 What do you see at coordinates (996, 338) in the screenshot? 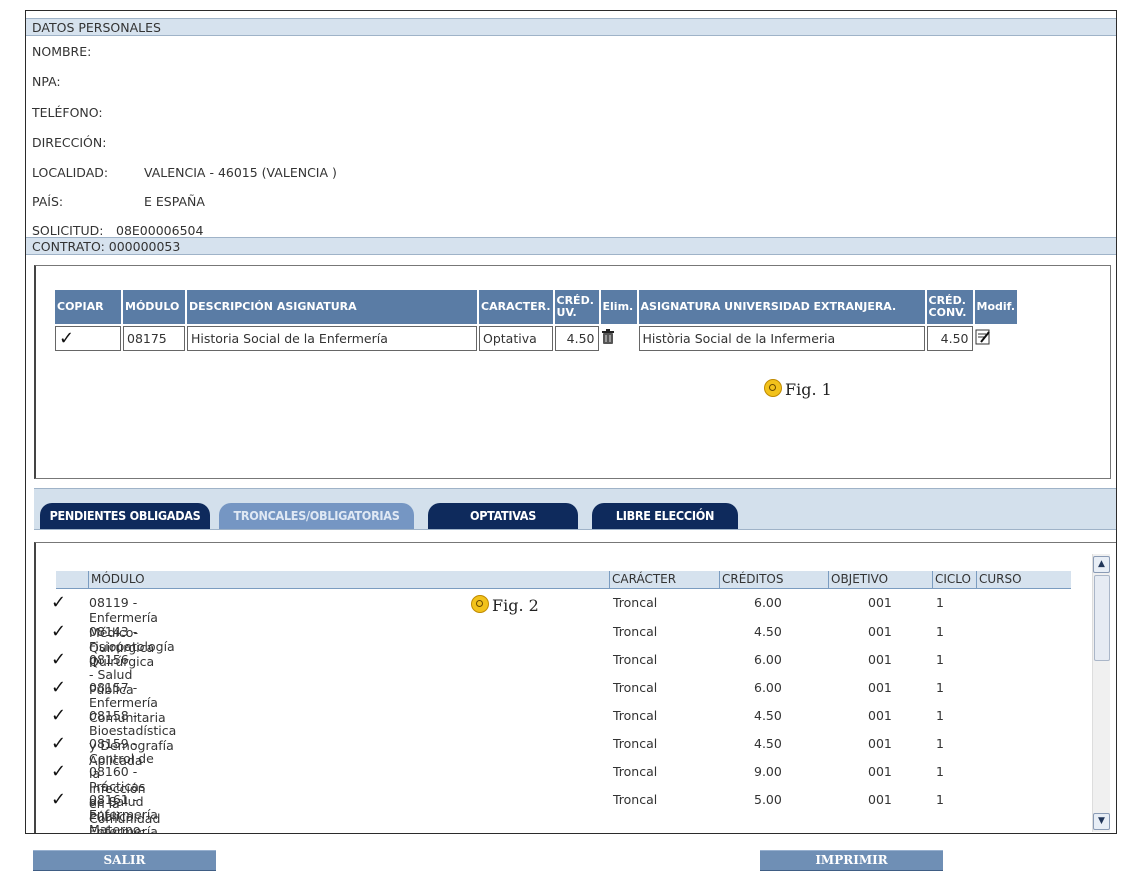
I see `modify-cell` at bounding box center [996, 338].